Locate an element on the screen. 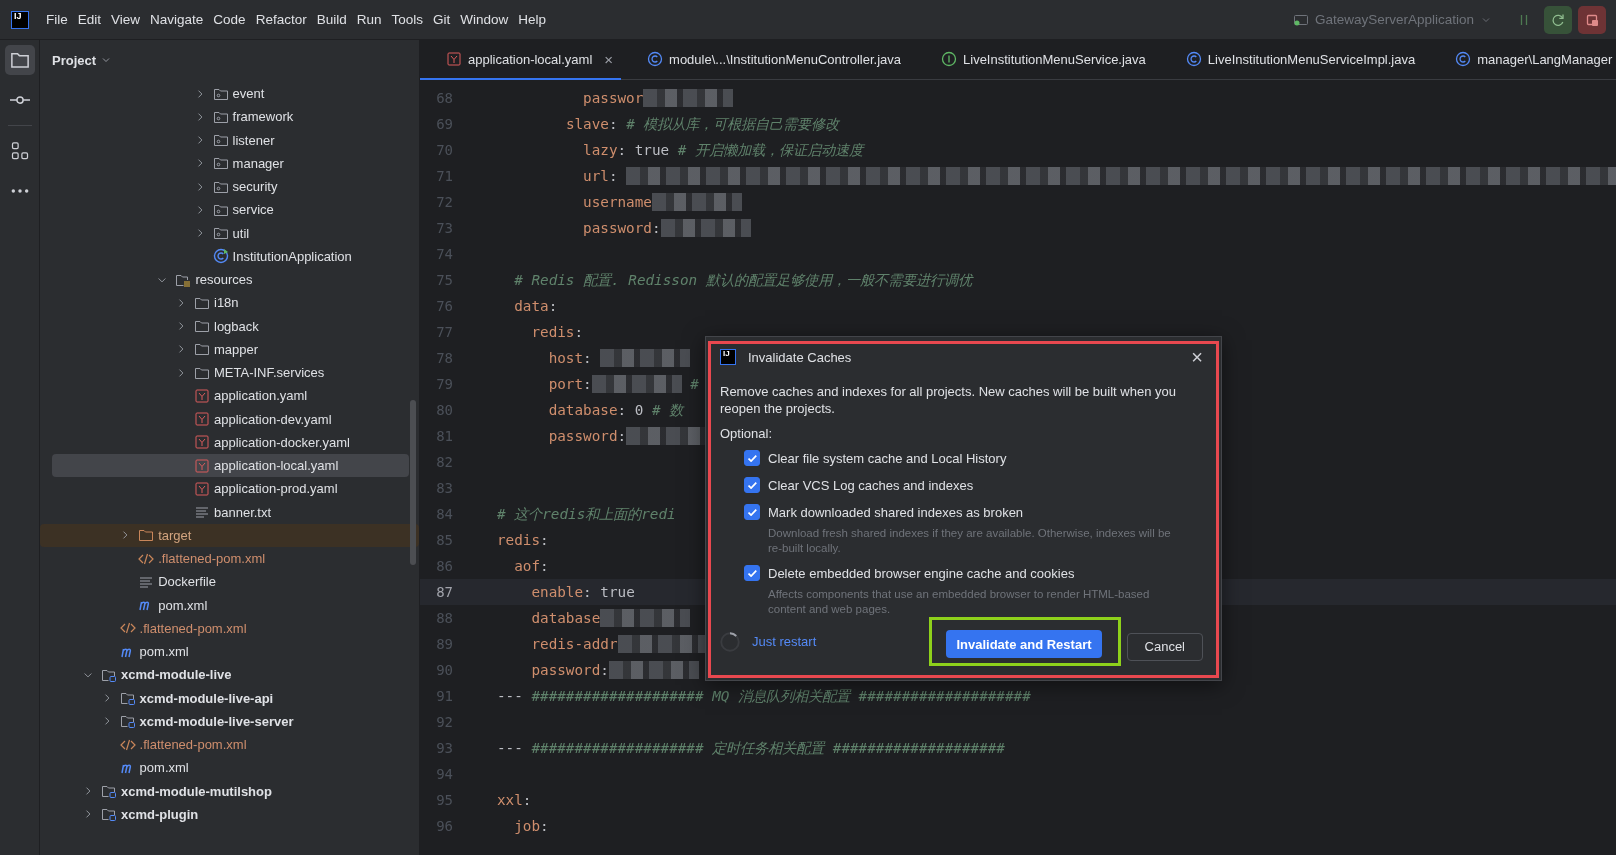 Image resolution: width=1616 pixels, height=855 pixels. yaml-value: true is located at coordinates (652, 150).